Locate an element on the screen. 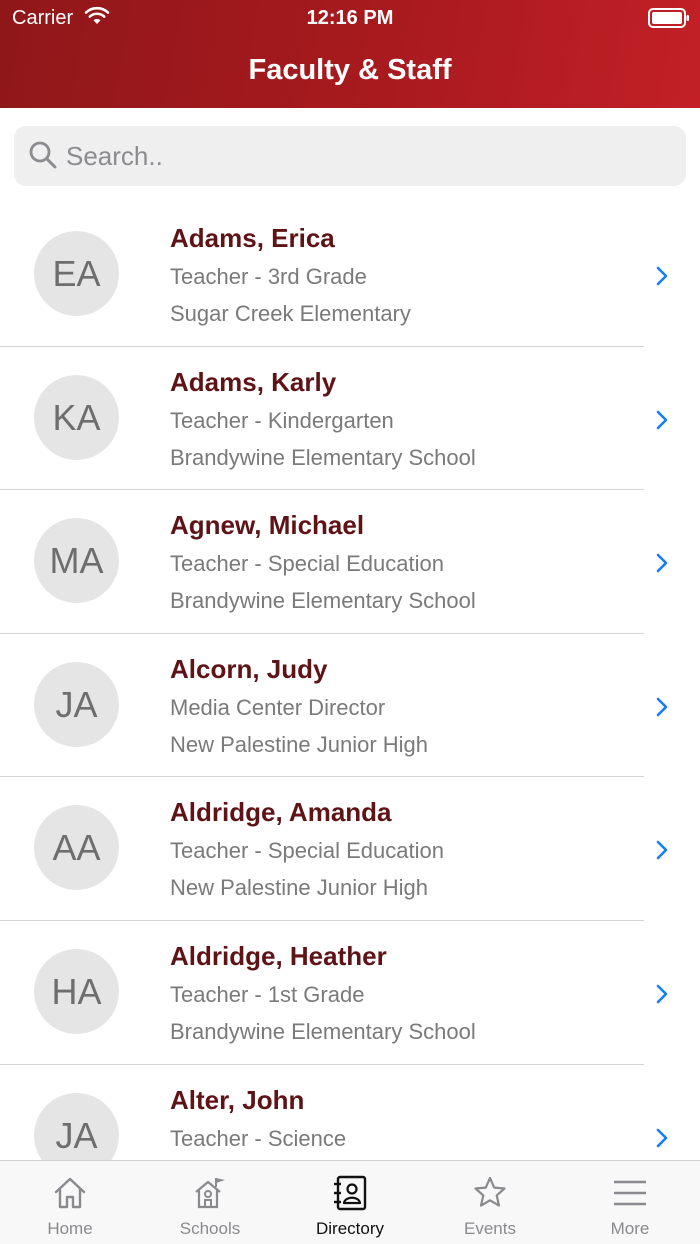 The image size is (700, 1244). nav-header: Carrier 12:16 PM Faculty & Staff is located at coordinates (350, 54).